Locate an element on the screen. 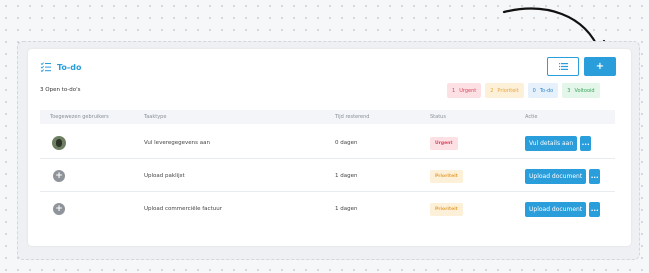  task-cell: Upload paklijst is located at coordinates (164, 176).